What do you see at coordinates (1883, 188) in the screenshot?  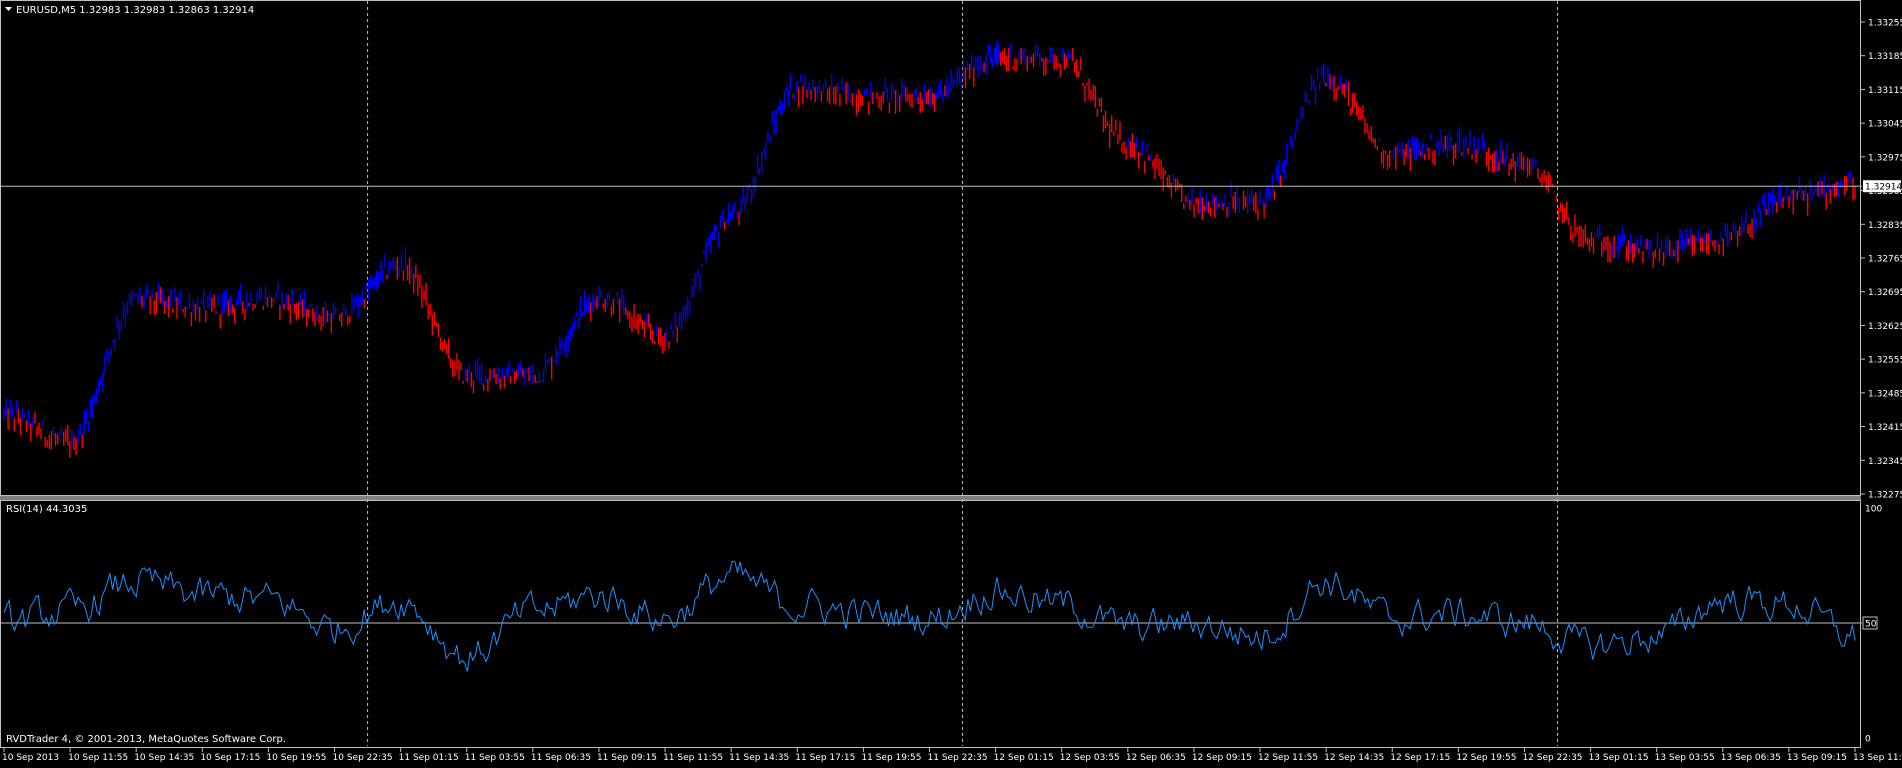 I see `current-price-label: 1.32914` at bounding box center [1883, 188].